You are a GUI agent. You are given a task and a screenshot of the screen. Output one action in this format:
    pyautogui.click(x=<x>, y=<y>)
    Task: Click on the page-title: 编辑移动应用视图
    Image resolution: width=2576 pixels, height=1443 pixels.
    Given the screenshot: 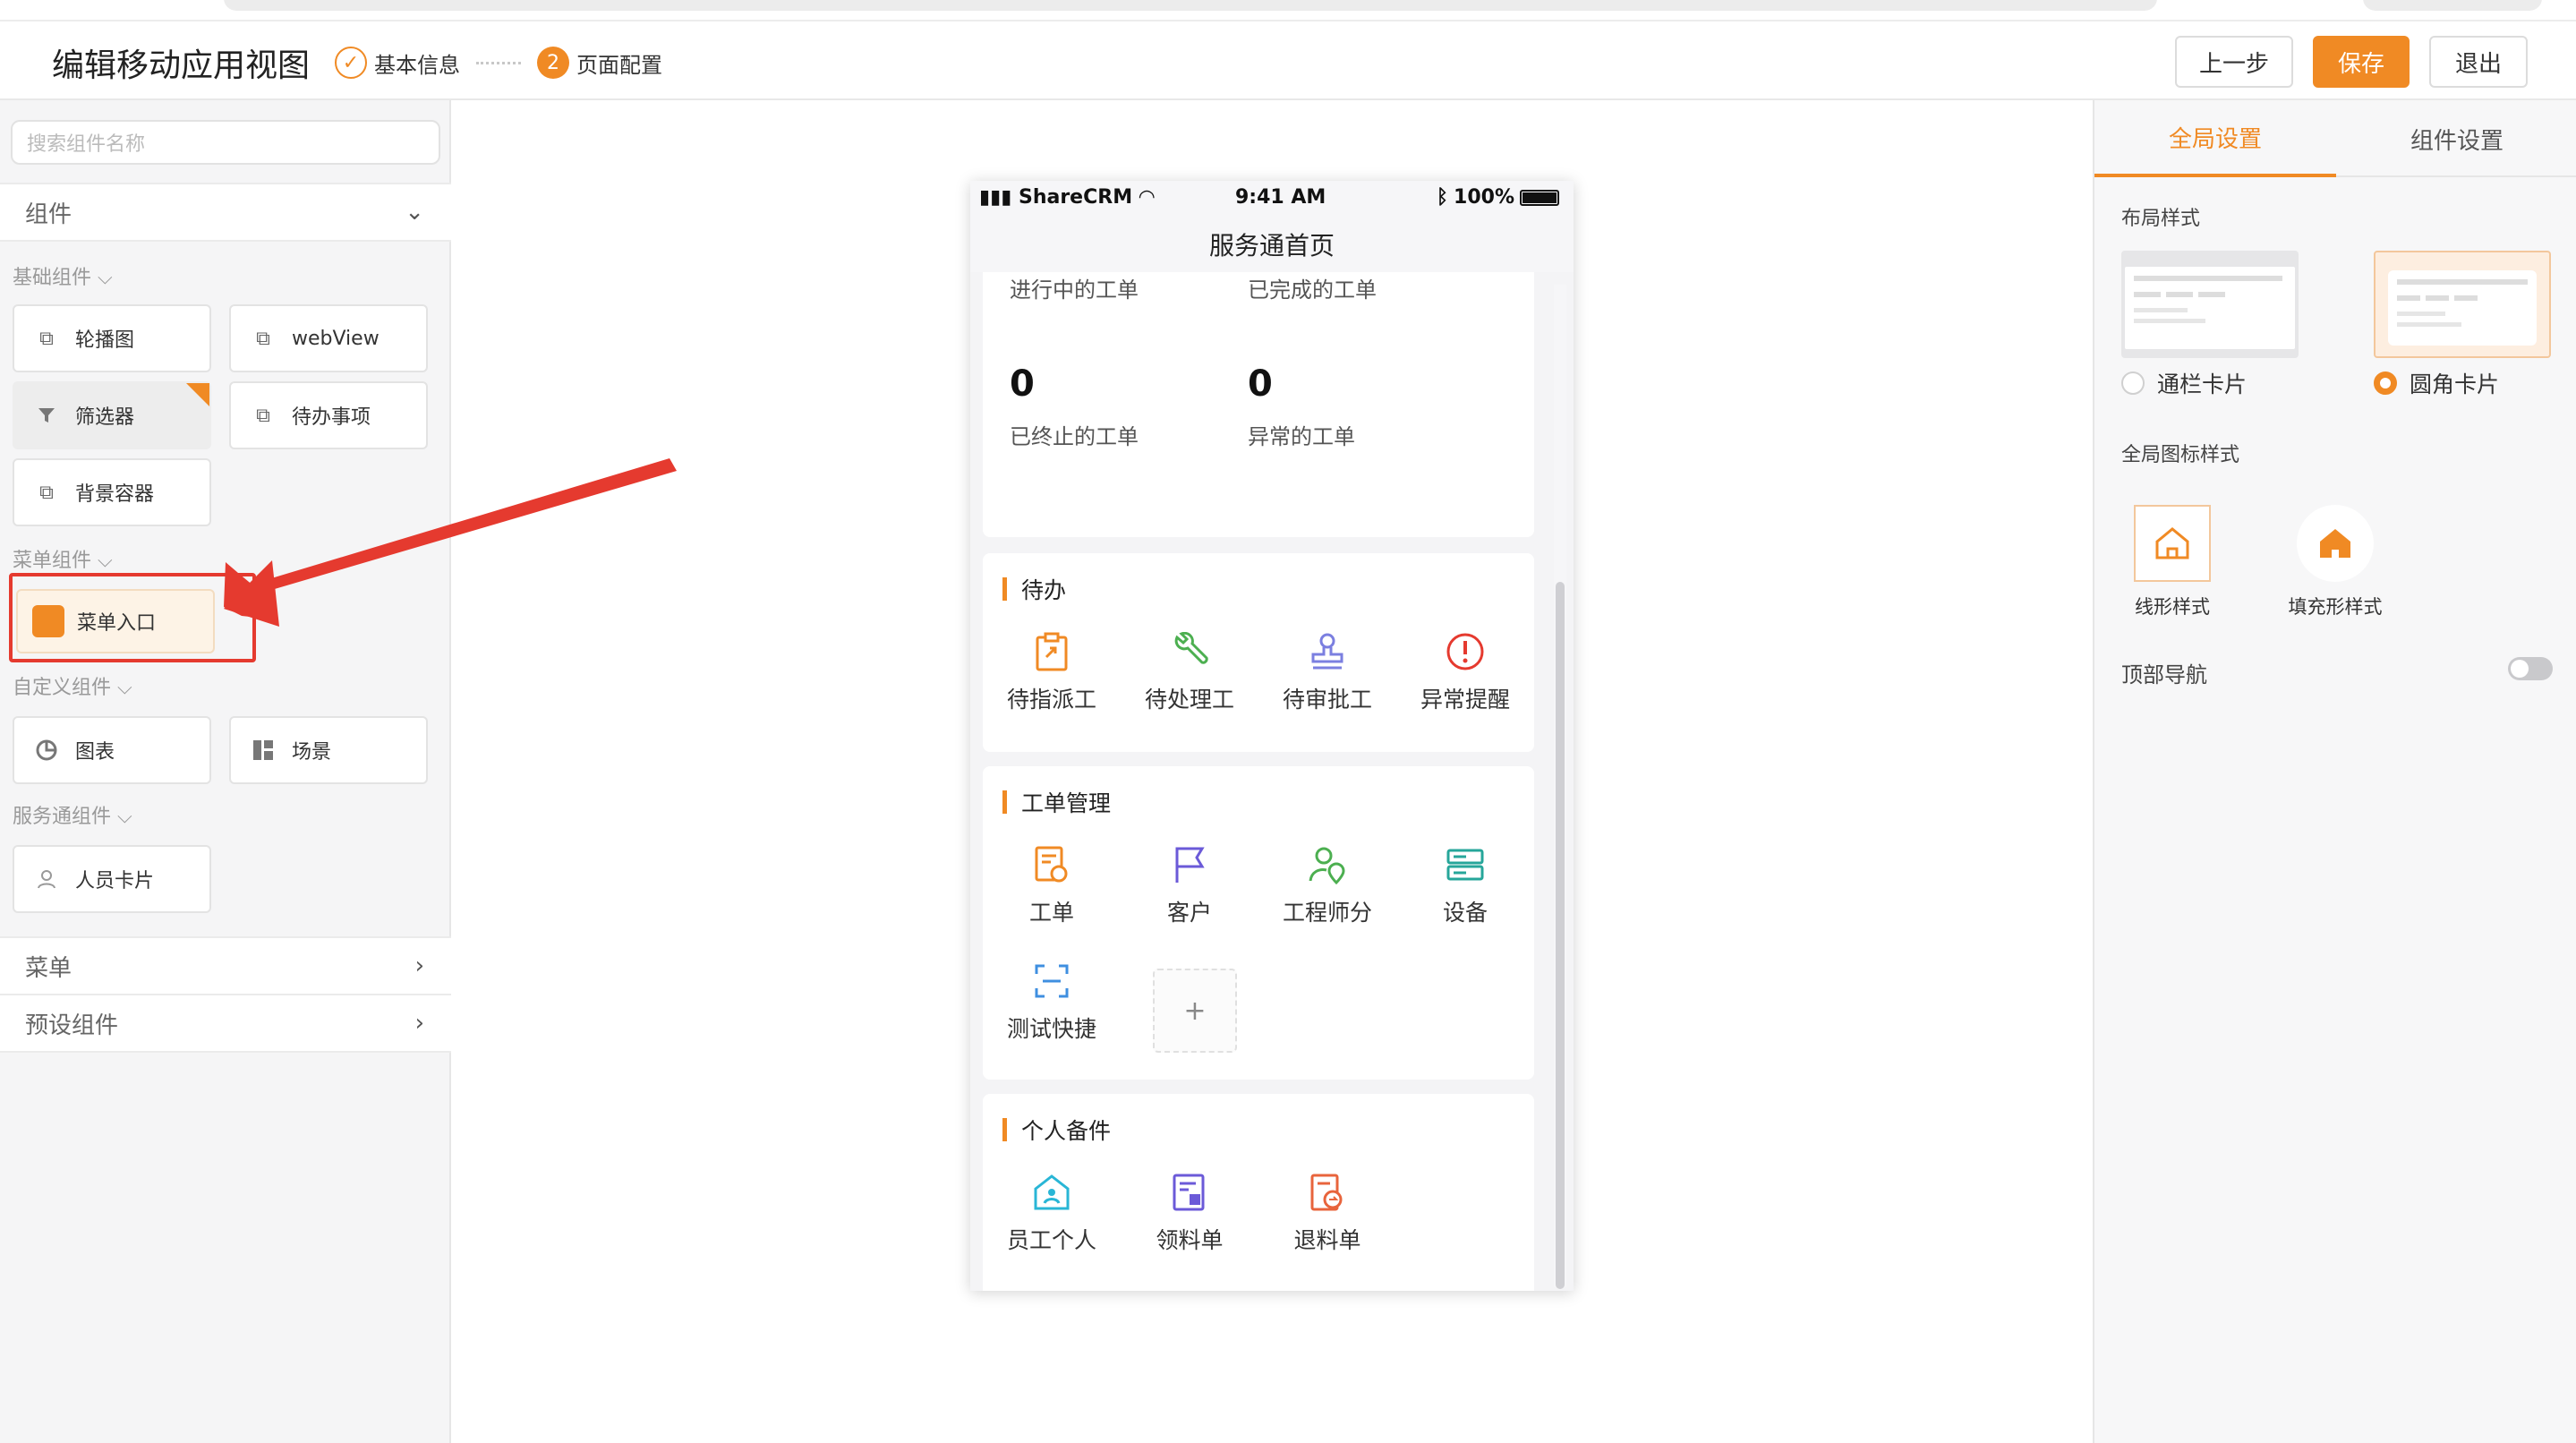 What is the action you would take?
    pyautogui.click(x=181, y=65)
    